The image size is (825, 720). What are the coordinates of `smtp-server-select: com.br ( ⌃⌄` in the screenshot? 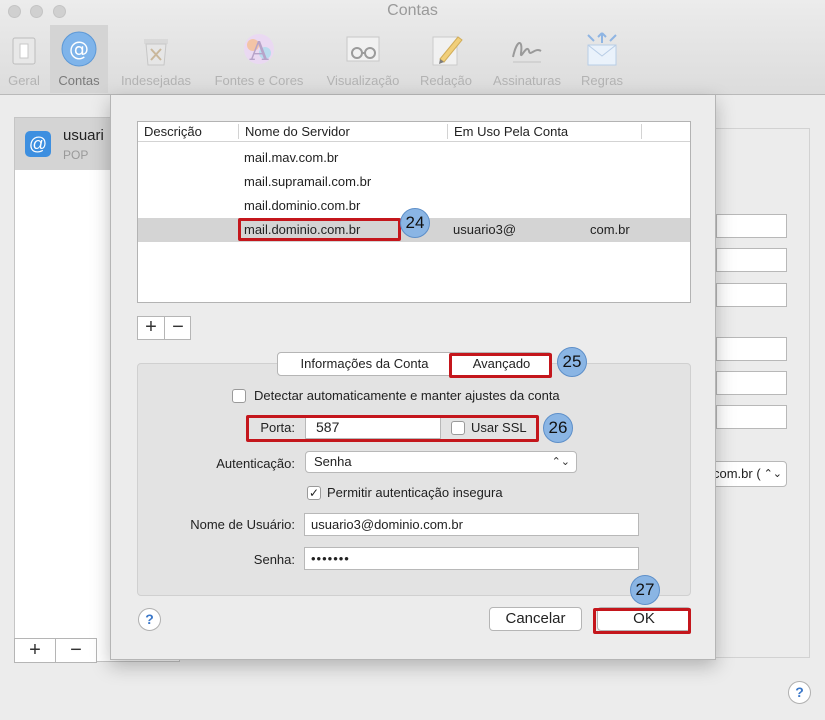 It's located at (748, 474).